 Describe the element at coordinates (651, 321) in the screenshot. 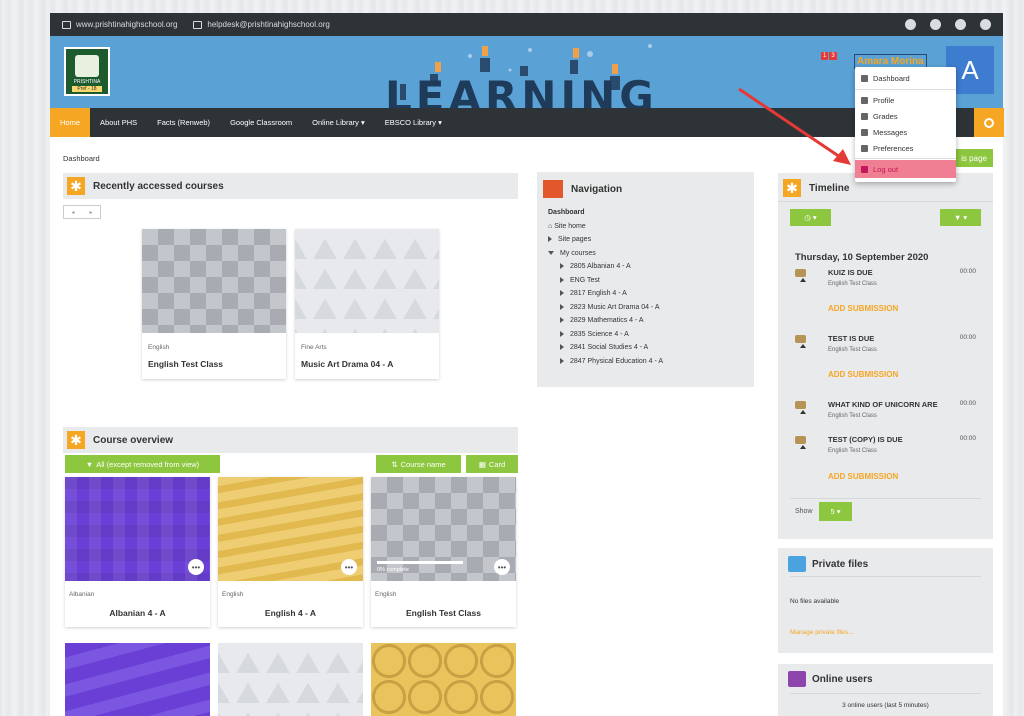

I see `nav-course: 2829 Mathematics 4 - A` at that location.